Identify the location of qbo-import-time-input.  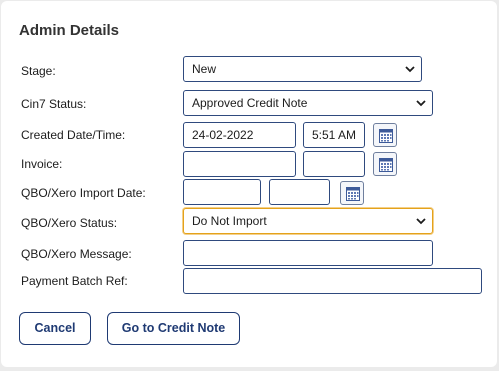
(299, 192).